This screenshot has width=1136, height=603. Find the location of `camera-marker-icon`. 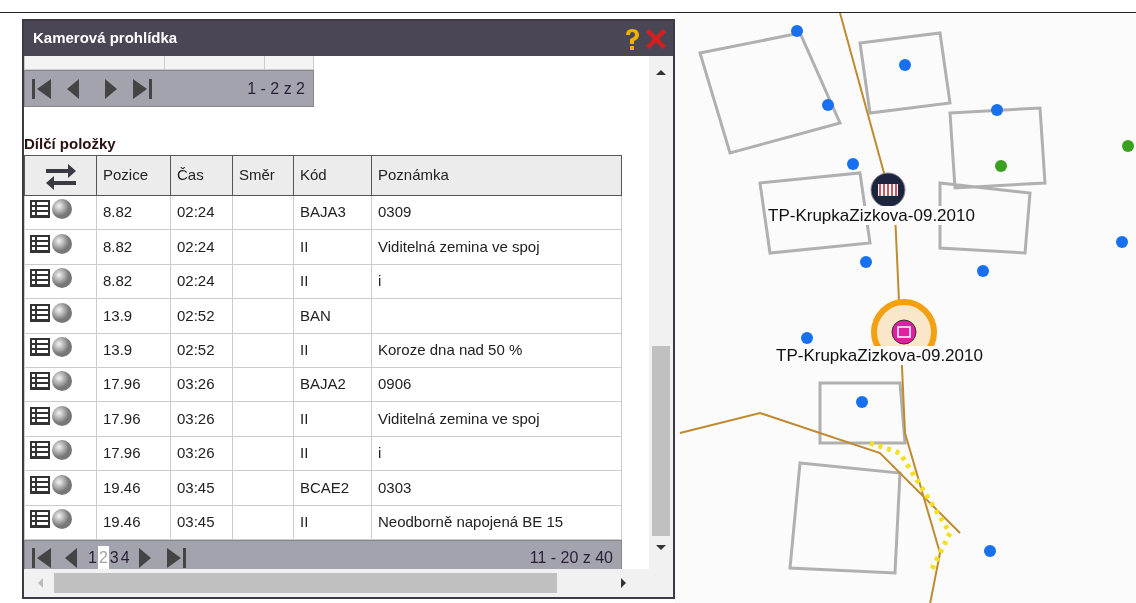

camera-marker-icon is located at coordinates (888, 190).